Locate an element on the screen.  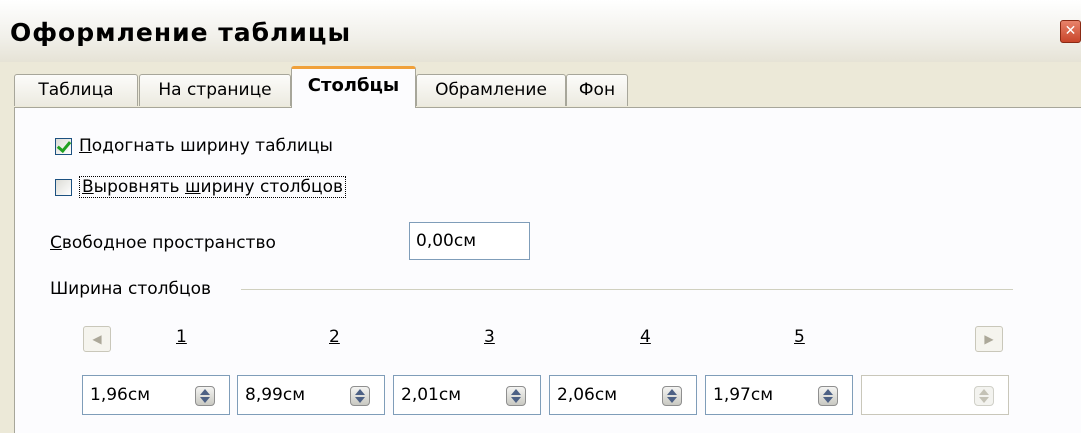
equalize-width-option: Выровнять ширину столбцов is located at coordinates (201, 187).